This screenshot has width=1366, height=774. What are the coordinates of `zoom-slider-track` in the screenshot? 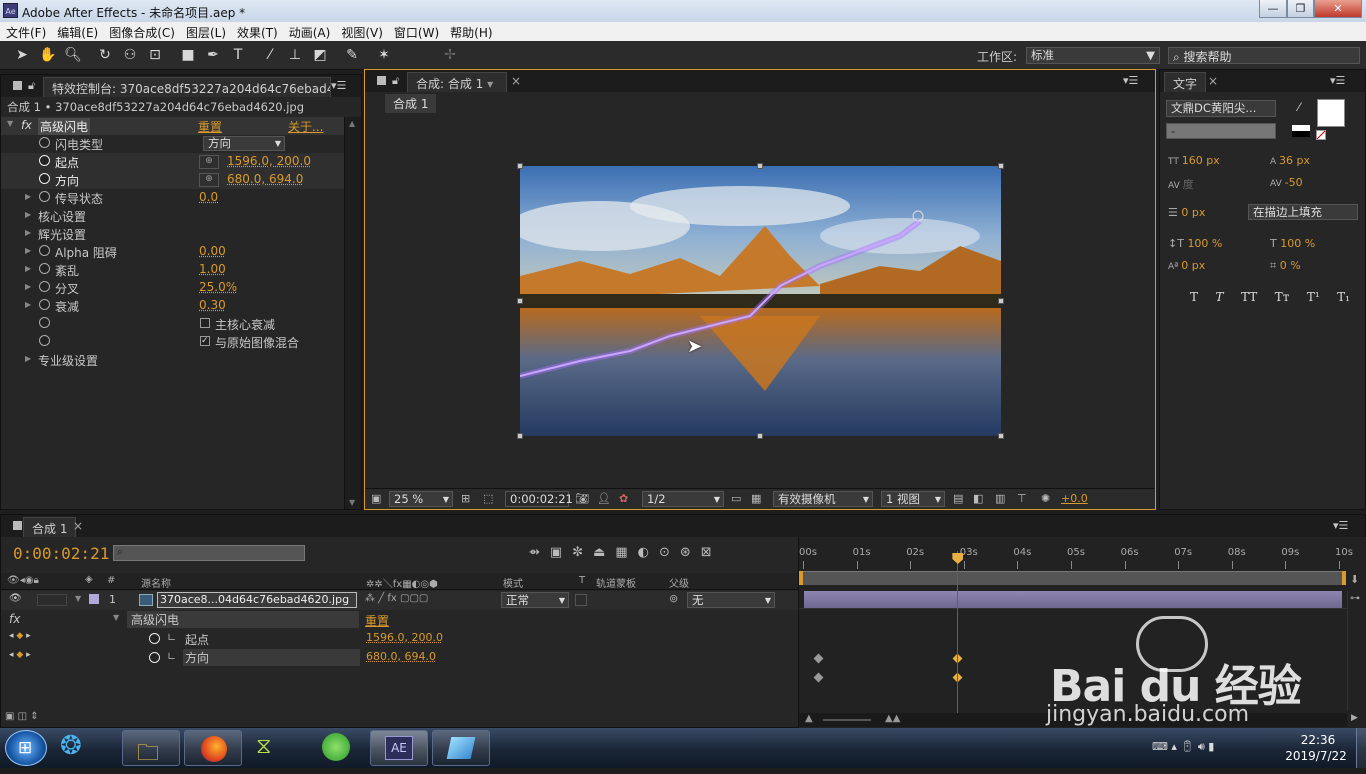 It's located at (847, 720).